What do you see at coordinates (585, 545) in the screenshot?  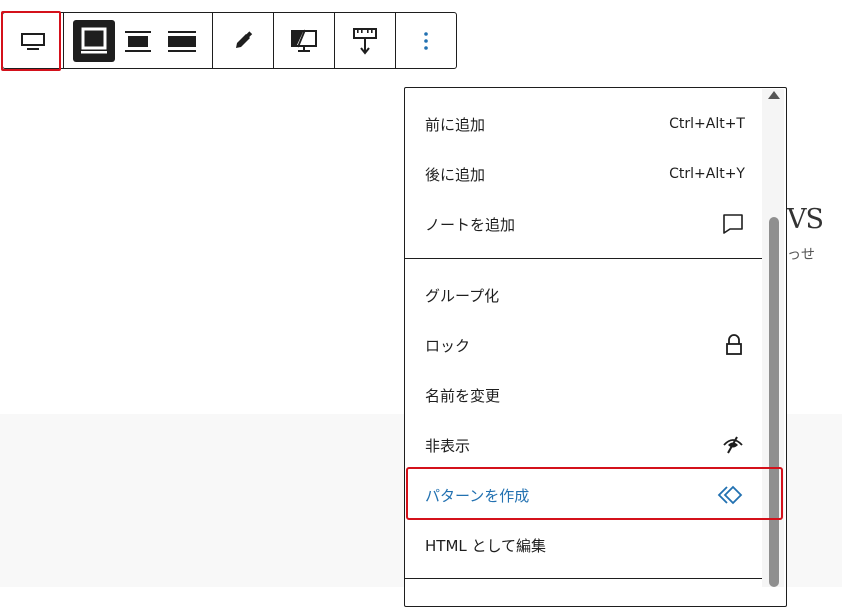 I see `menu-item-edit-as-html: HTML として編集` at bounding box center [585, 545].